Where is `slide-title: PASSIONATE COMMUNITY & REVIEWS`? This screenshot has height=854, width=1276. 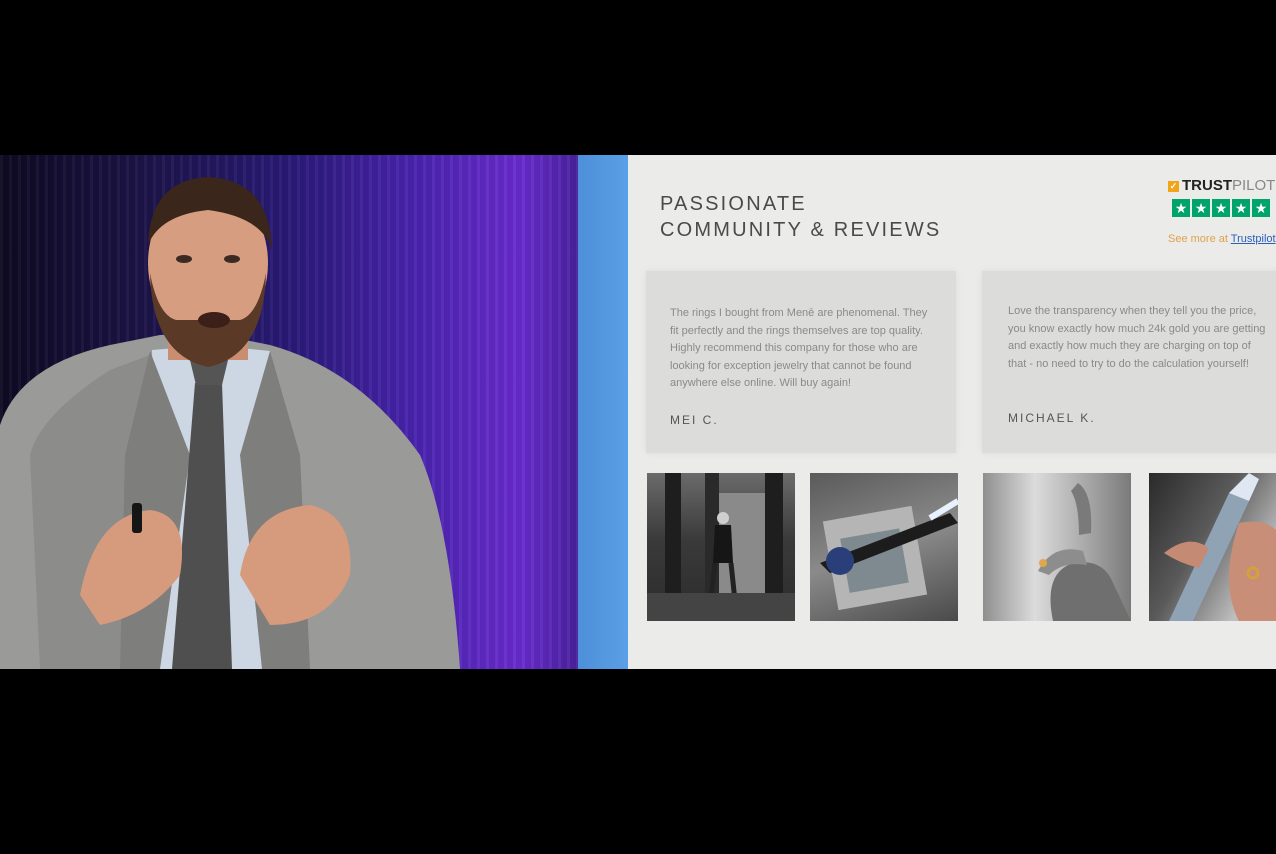
slide-title: PASSIONATE COMMUNITY & REVIEWS is located at coordinates (800, 217).